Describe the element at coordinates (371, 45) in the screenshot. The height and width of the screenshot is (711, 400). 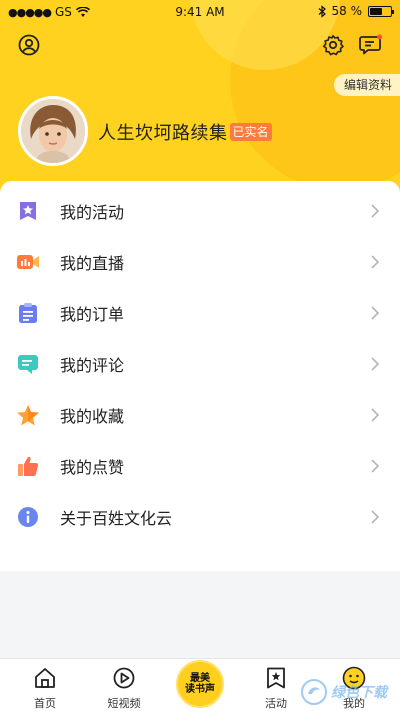
I see `message-icon` at that location.